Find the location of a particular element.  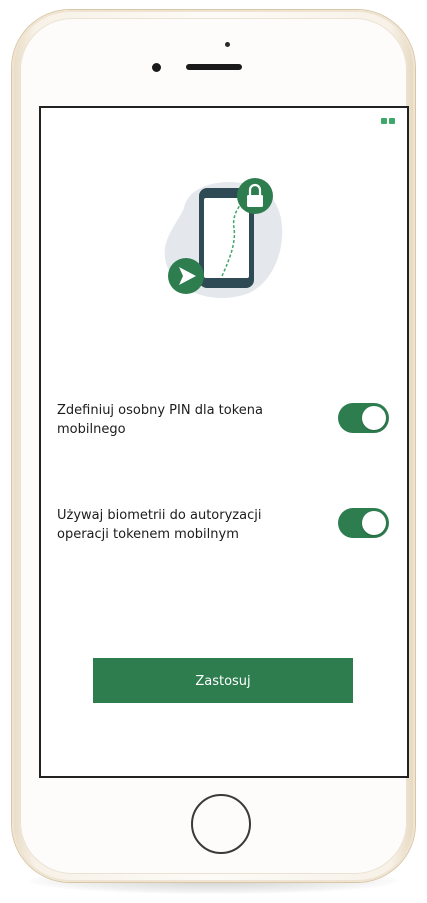

earpiece-speaker is located at coordinates (214, 67).